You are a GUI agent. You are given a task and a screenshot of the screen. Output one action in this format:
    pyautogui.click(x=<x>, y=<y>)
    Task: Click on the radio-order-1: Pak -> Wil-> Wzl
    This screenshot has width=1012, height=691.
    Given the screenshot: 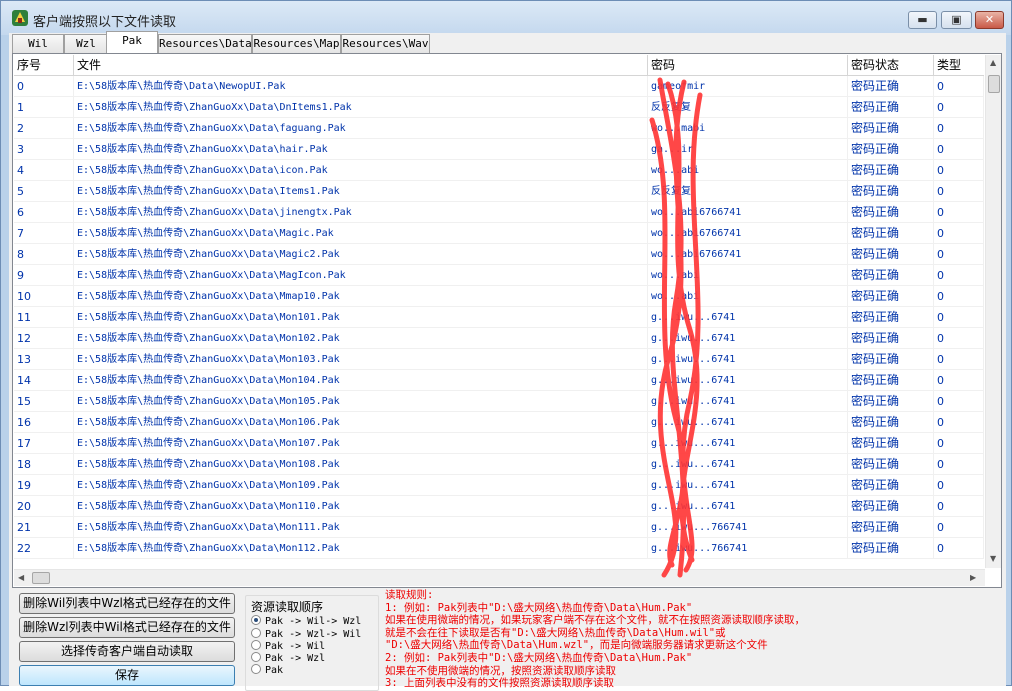 What is the action you would take?
    pyautogui.click(x=306, y=621)
    